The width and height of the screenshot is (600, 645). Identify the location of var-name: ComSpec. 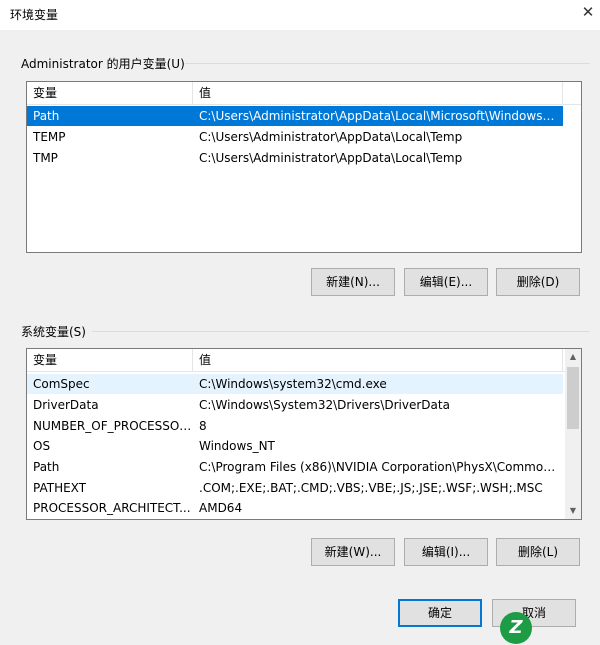
(61, 384).